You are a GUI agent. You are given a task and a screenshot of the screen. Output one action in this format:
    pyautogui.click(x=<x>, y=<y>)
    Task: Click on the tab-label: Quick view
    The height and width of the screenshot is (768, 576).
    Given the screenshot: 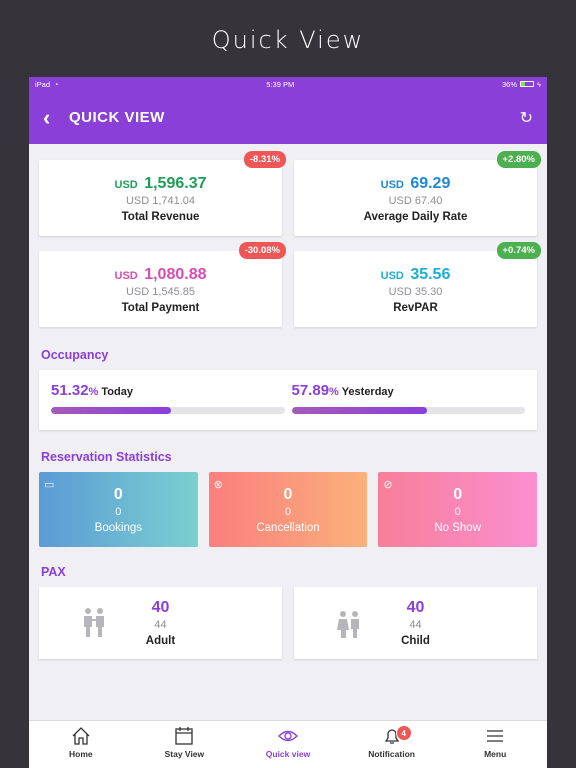 What is the action you would take?
    pyautogui.click(x=288, y=754)
    